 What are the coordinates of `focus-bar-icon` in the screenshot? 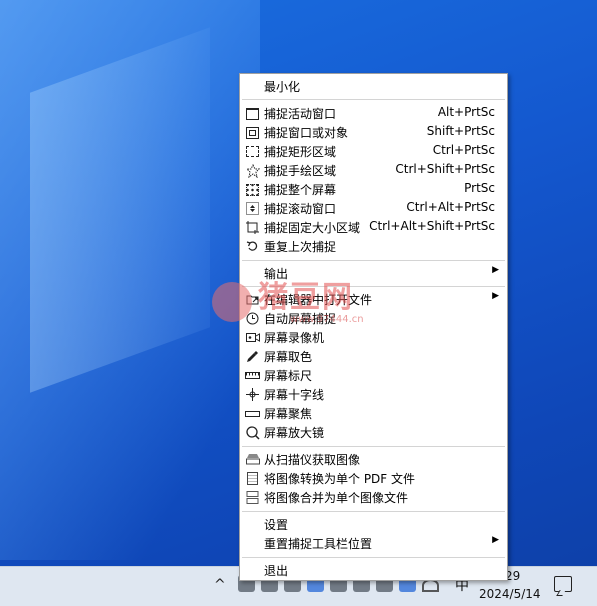 It's located at (252, 413).